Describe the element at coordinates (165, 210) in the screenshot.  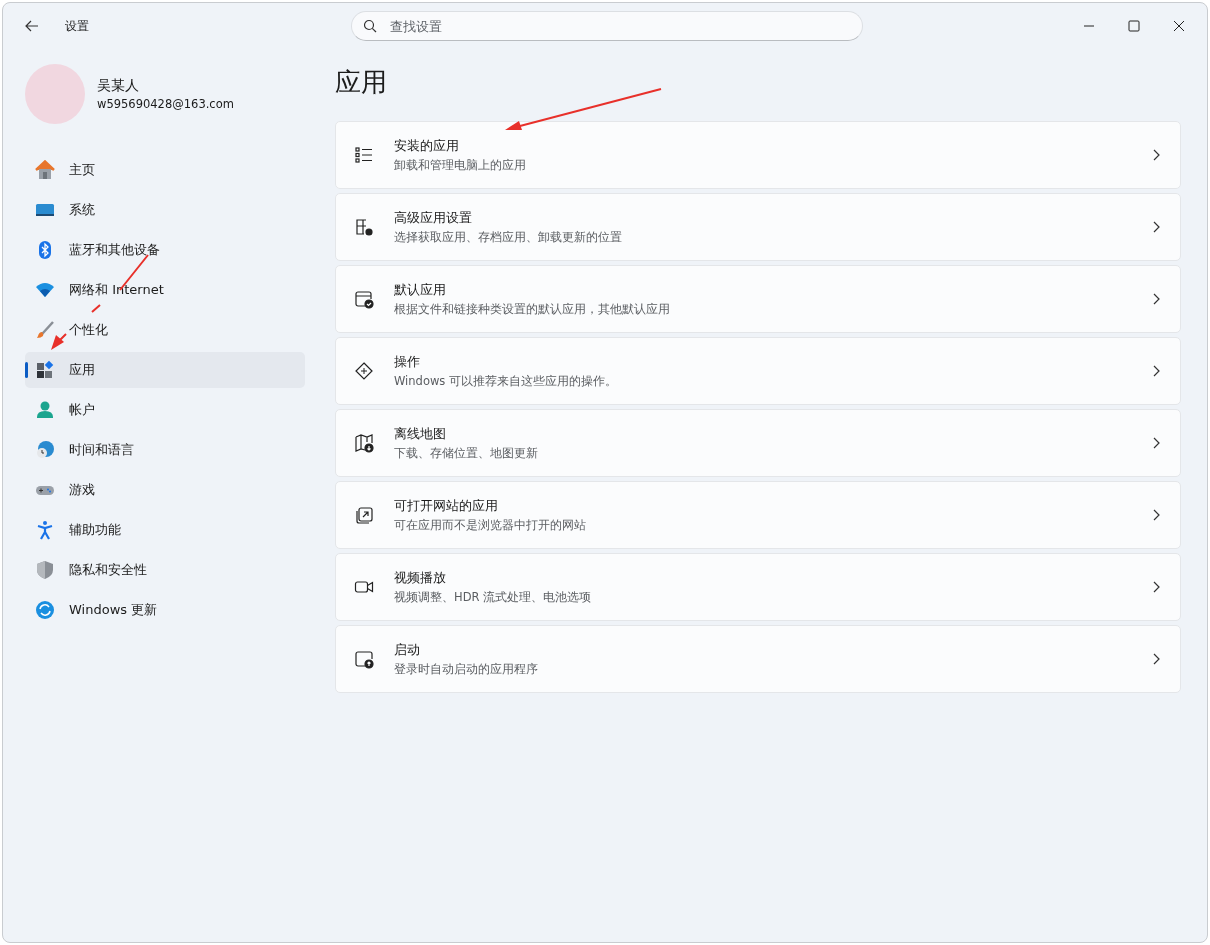
I see `nav-item: 系统` at that location.